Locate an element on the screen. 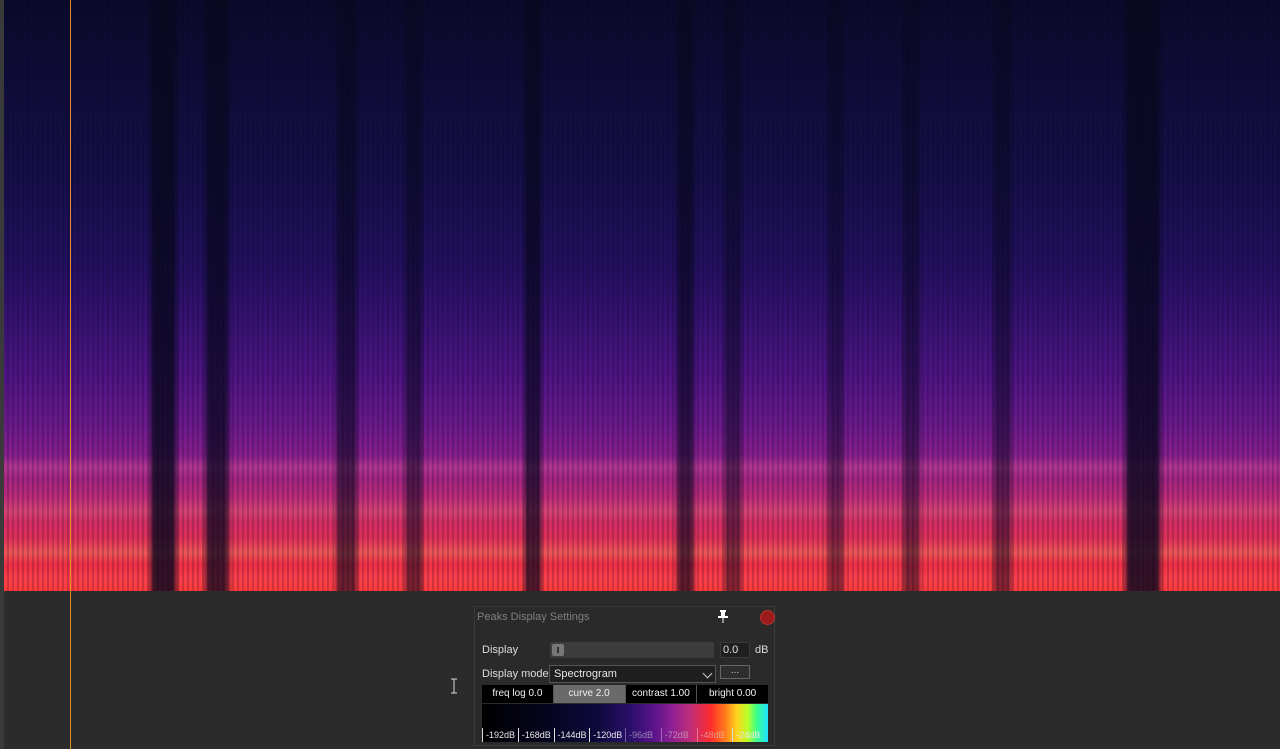 The width and height of the screenshot is (1280, 749). panel-title: Peaks Display Settings is located at coordinates (533, 617).